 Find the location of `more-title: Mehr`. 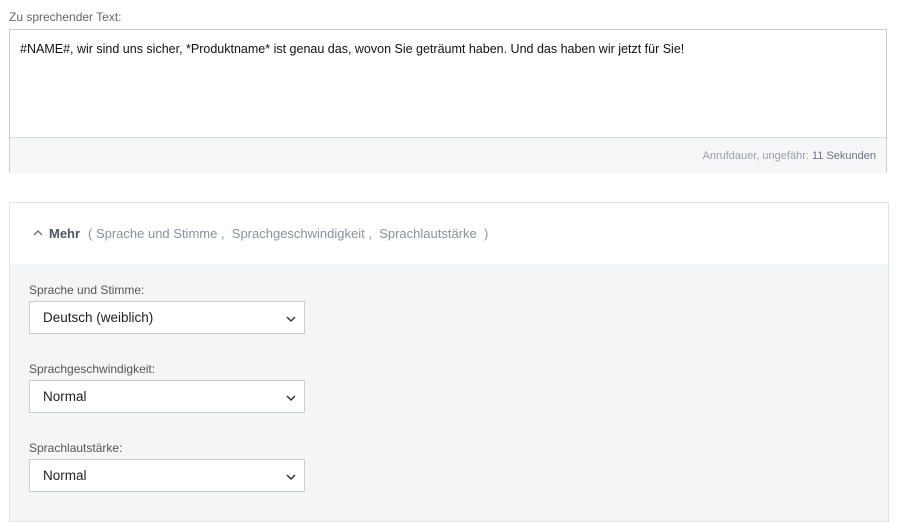

more-title: Mehr is located at coordinates (65, 233).